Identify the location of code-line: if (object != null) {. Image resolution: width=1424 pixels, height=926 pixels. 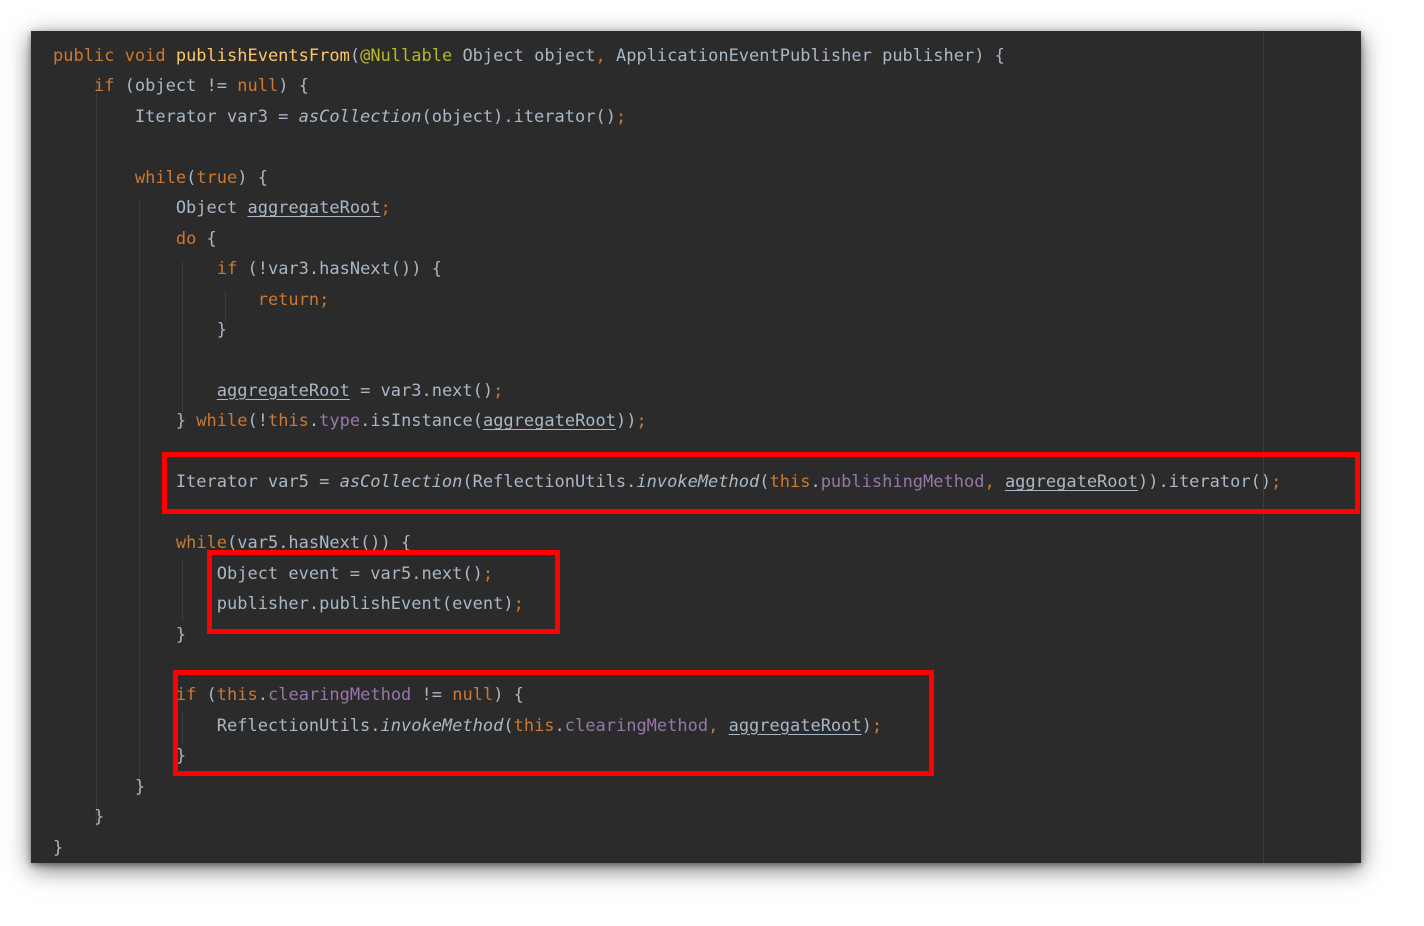
(181, 86).